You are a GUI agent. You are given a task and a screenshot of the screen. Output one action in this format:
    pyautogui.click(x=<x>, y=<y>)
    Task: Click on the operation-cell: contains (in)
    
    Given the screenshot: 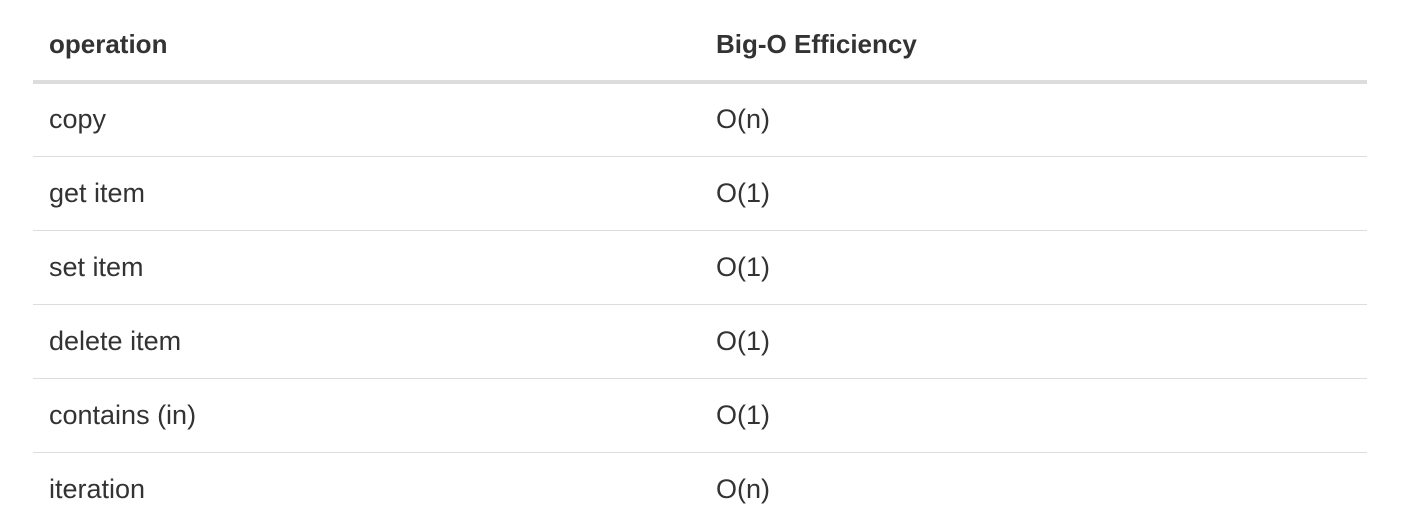 What is the action you would take?
    pyautogui.click(x=366, y=414)
    